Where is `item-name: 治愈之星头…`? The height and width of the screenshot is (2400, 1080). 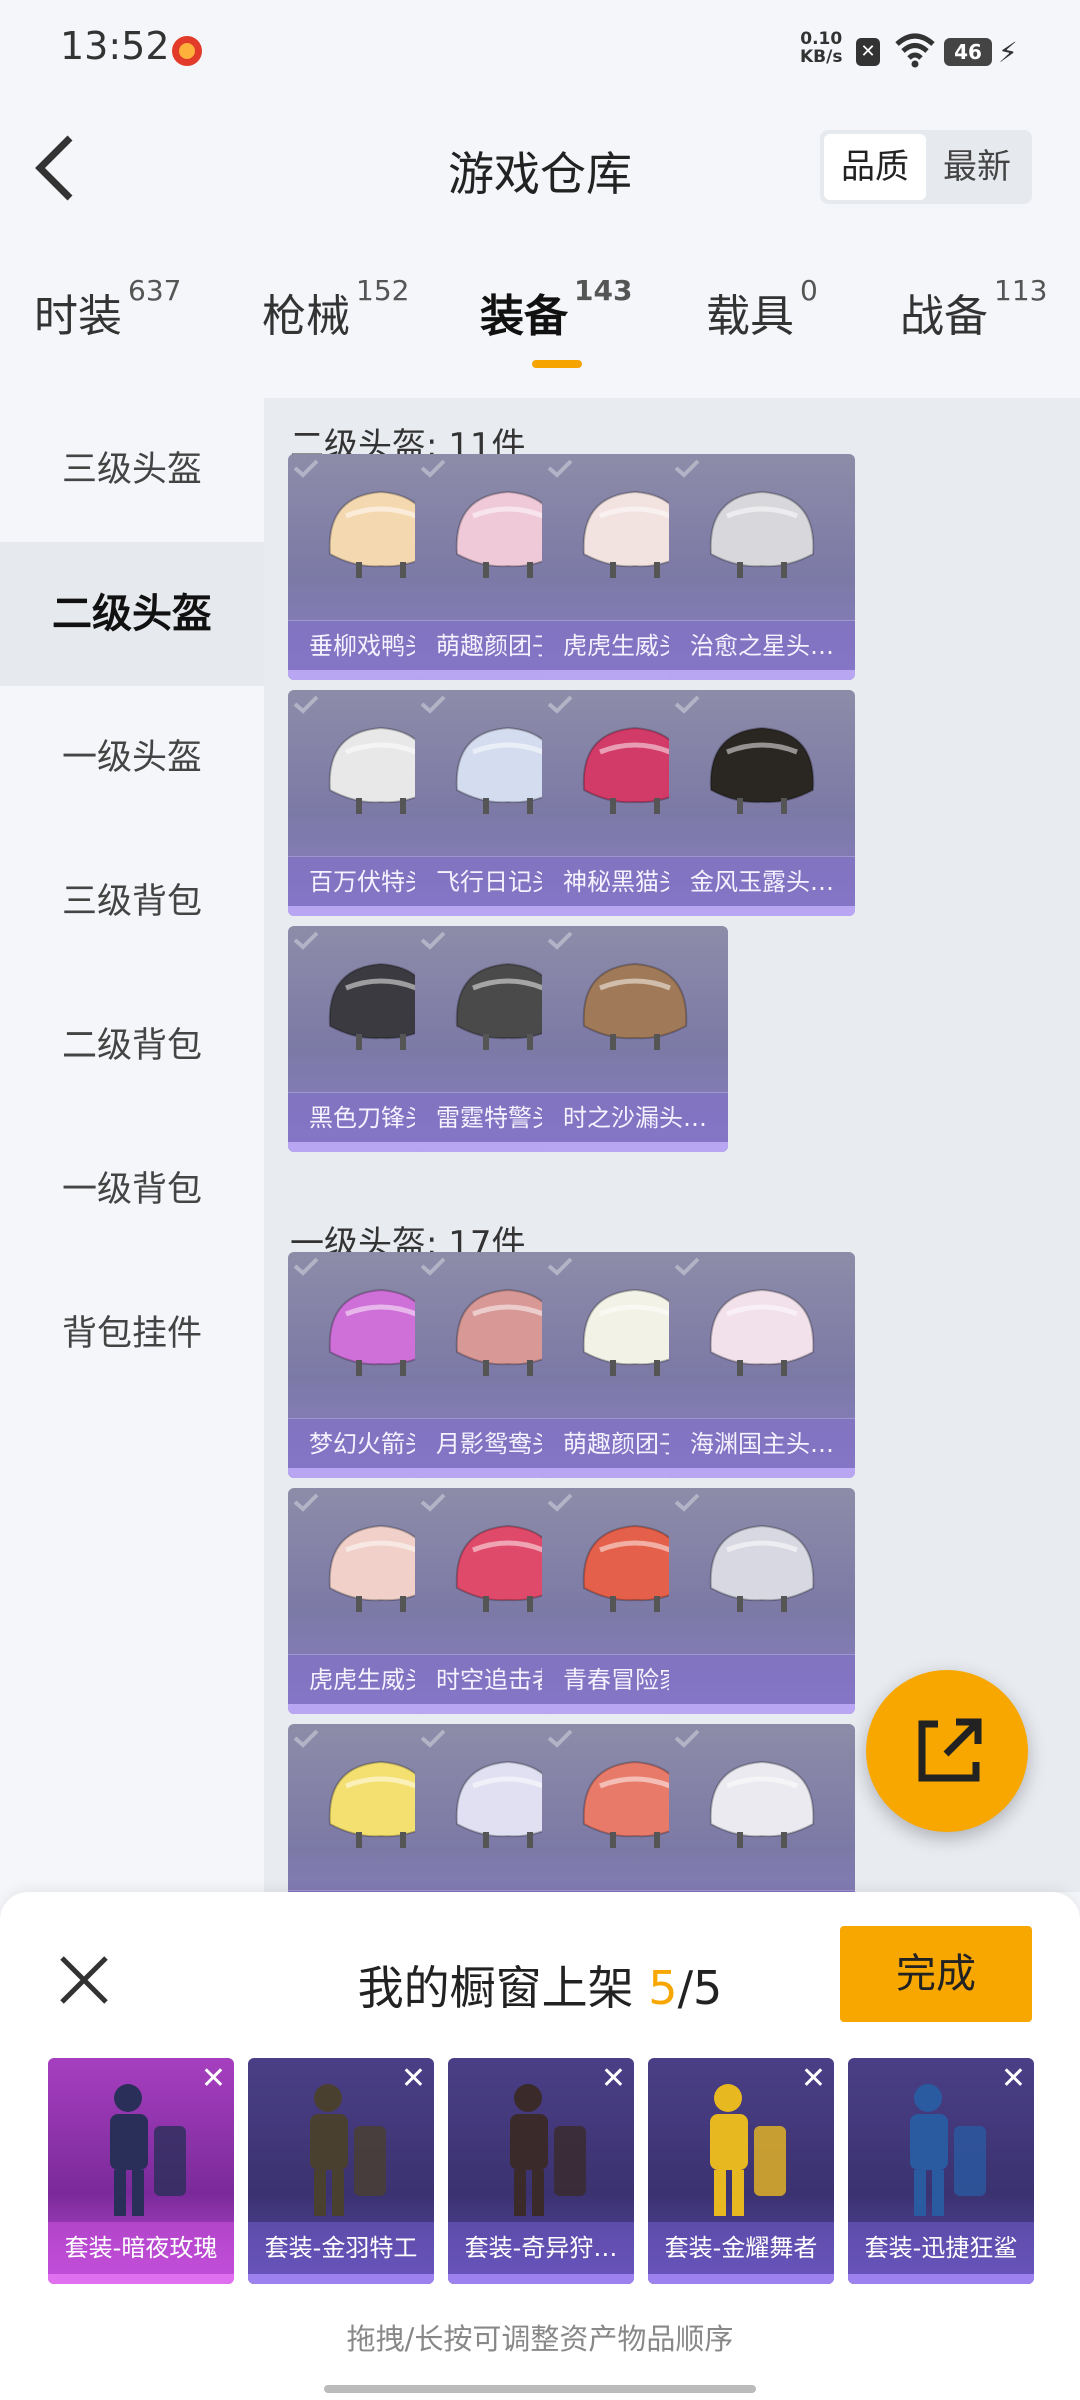
item-name: 治愈之星头… is located at coordinates (762, 645).